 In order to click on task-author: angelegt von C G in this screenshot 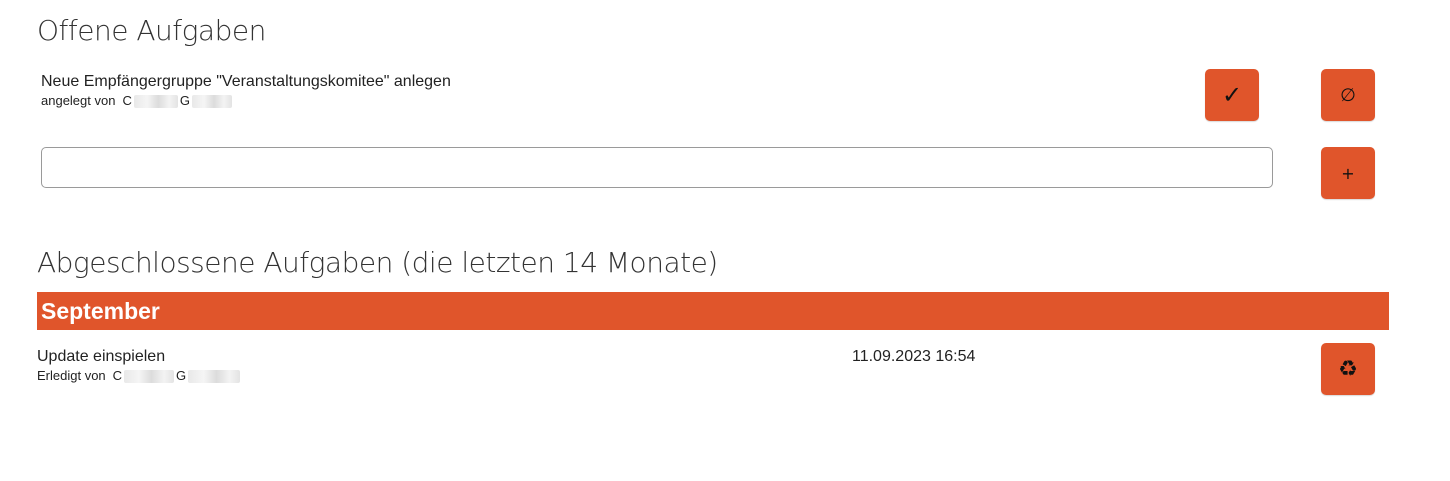, I will do `click(246, 101)`.